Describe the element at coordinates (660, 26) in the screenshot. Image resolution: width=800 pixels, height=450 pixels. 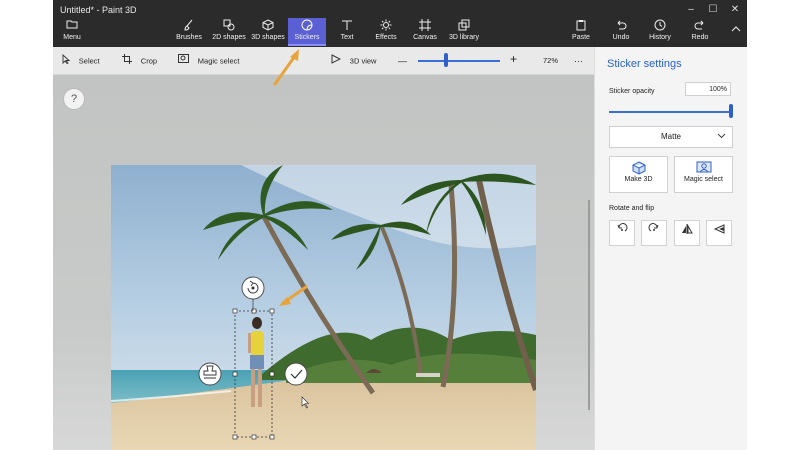
I see `history-icon` at that location.